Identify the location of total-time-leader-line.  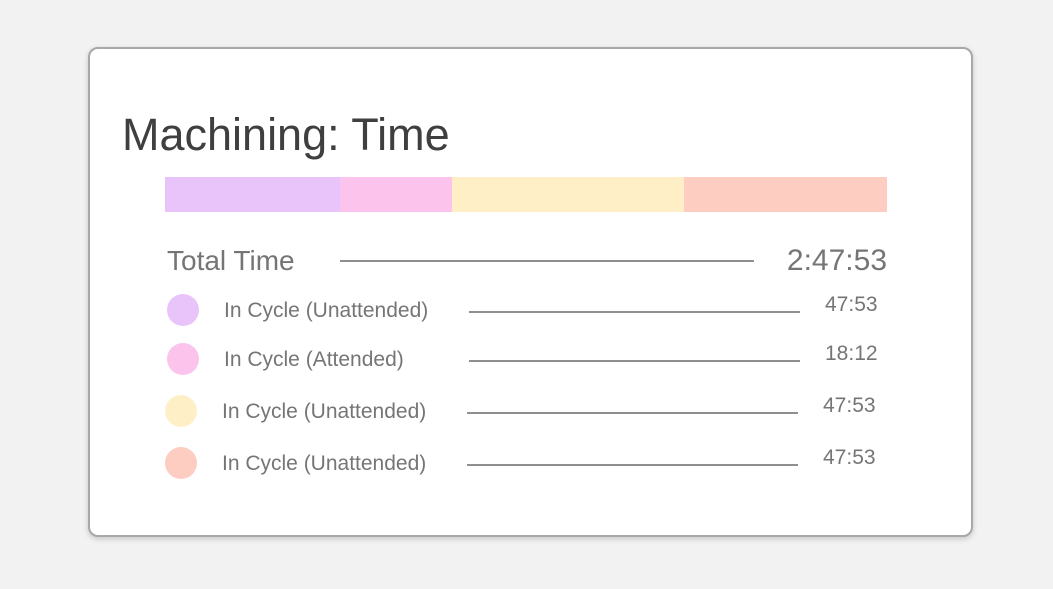
(547, 261).